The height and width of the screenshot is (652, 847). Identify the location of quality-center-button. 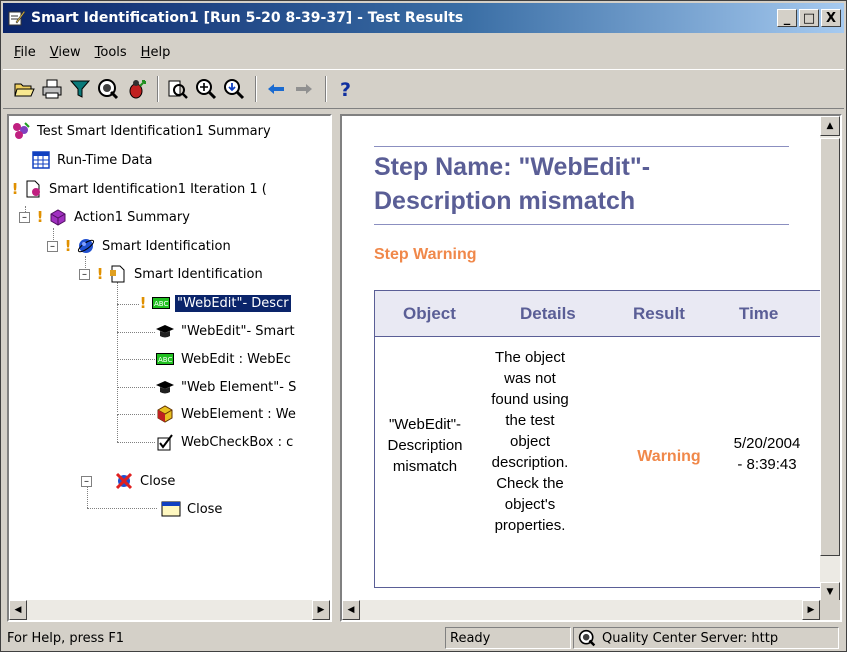
(108, 89).